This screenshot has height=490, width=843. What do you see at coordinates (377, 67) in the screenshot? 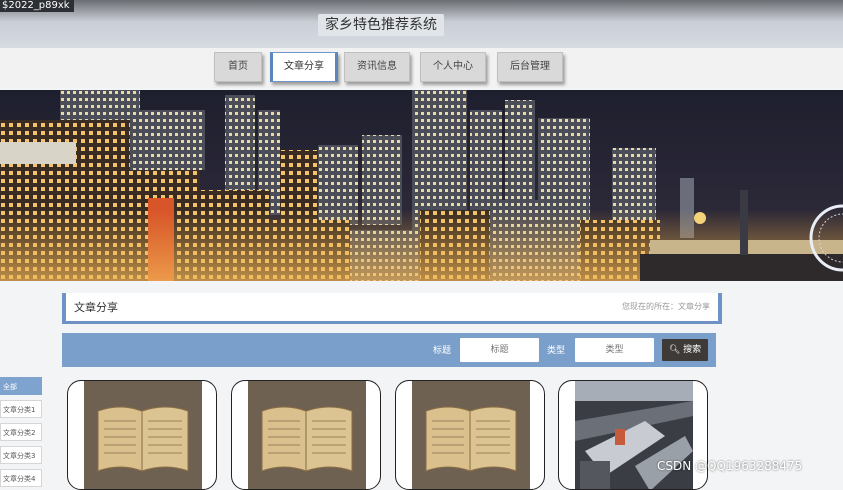
I see `nav-news: 资讯信息` at bounding box center [377, 67].